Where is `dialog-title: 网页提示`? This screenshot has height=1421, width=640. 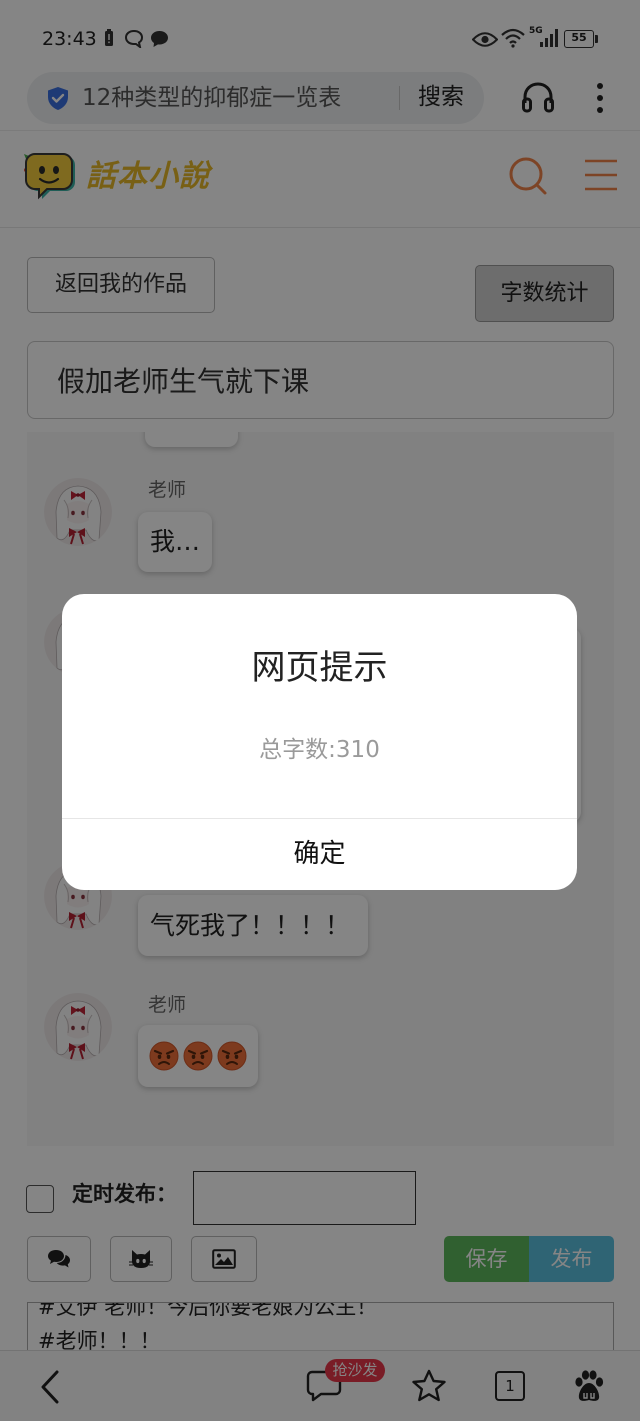
dialog-title: 网页提示 is located at coordinates (319, 668).